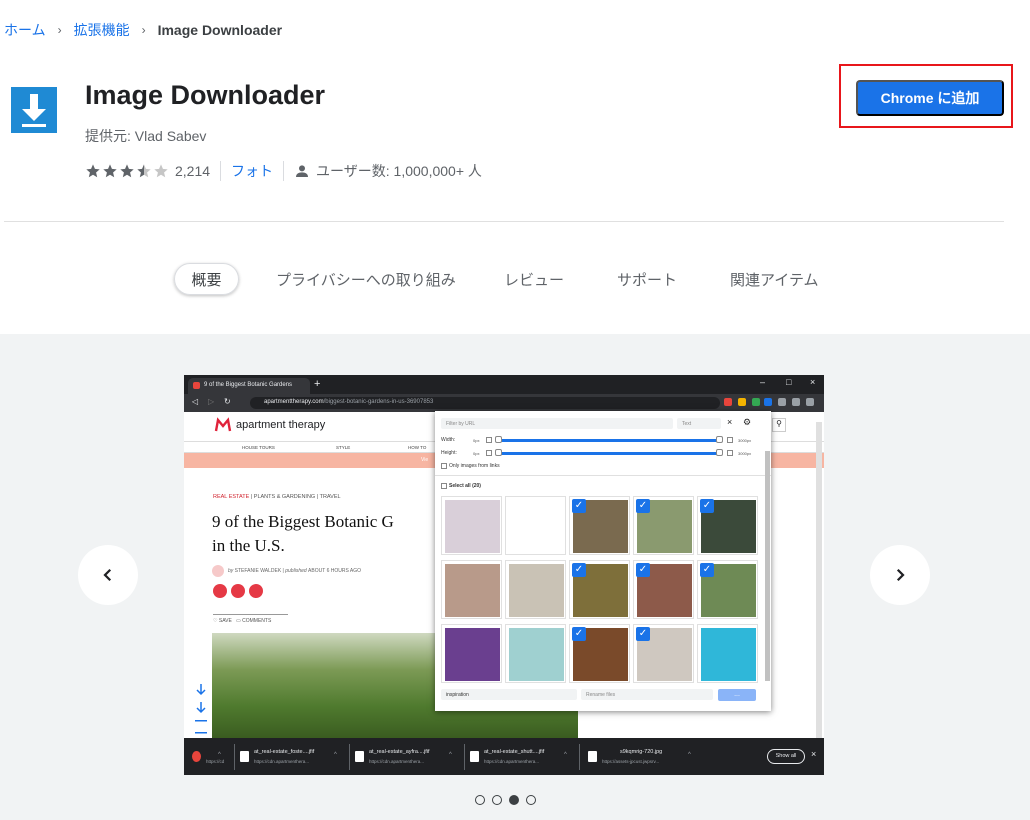 The width and height of the screenshot is (1030, 820). What do you see at coordinates (774, 279) in the screenshot?
I see `tab-related: 関連アイテム` at bounding box center [774, 279].